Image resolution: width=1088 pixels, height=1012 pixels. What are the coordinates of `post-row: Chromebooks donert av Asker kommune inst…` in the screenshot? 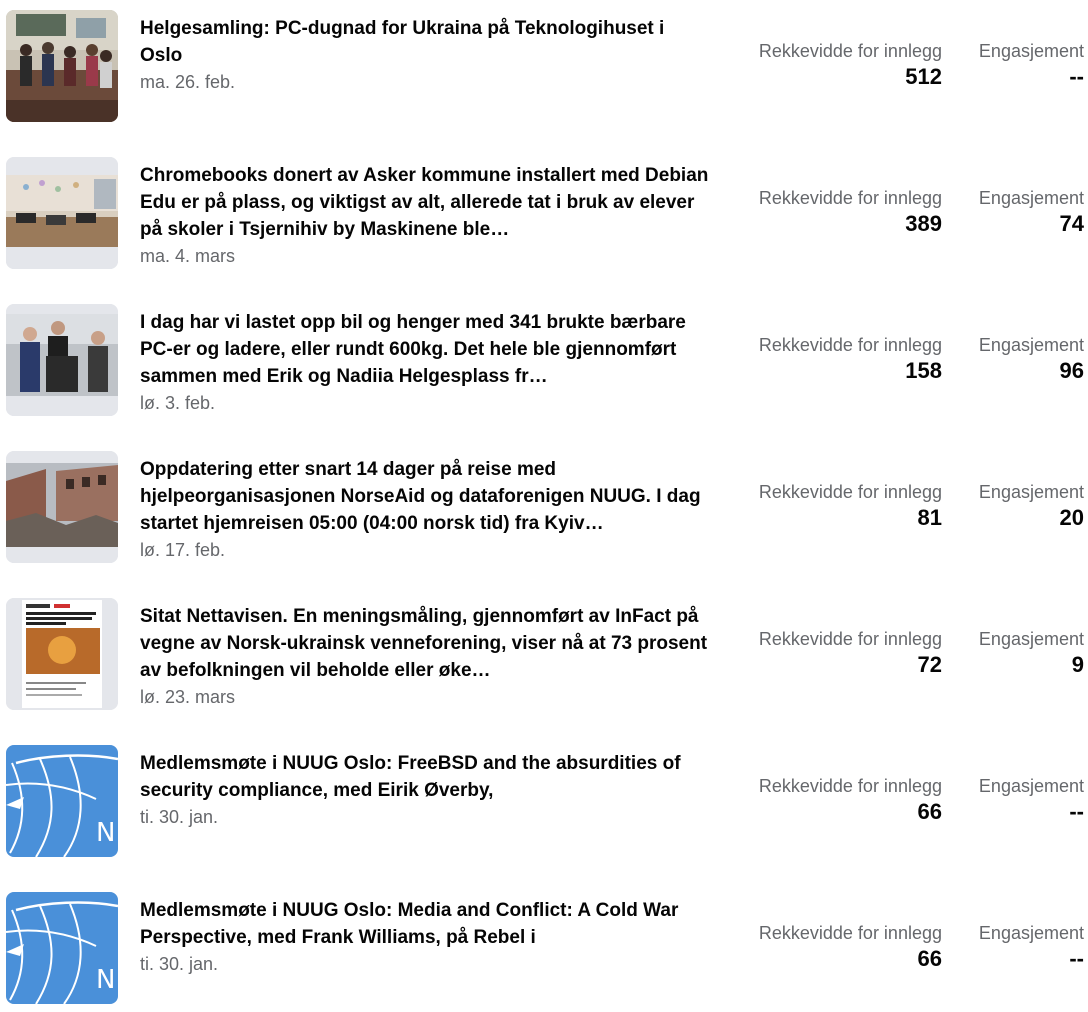 It's located at (544, 212).